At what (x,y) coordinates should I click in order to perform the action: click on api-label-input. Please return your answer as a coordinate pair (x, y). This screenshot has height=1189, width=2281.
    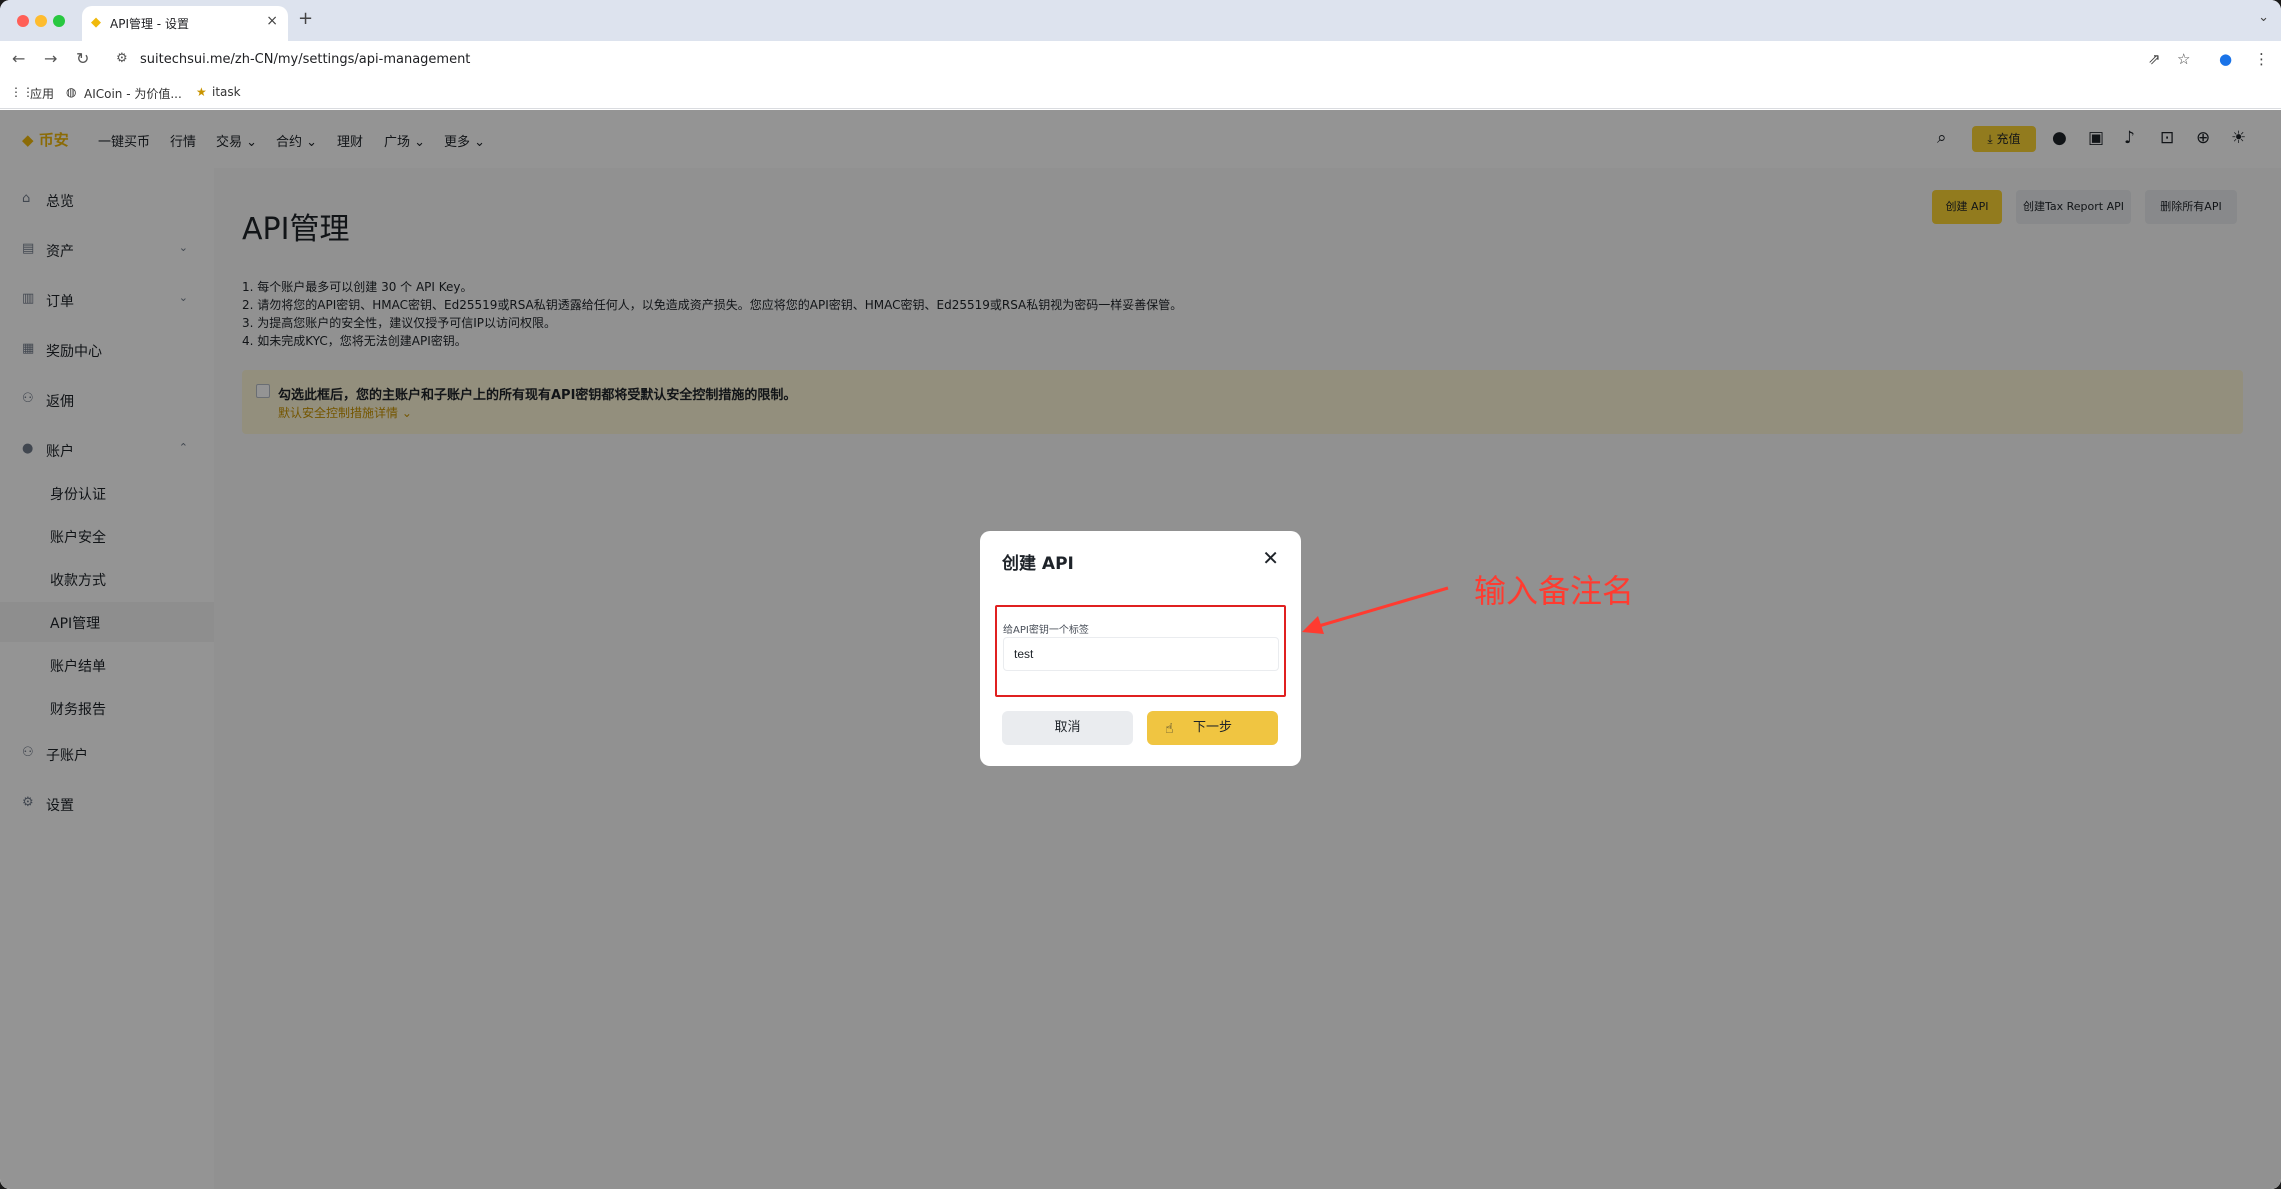
    Looking at the image, I should click on (1141, 654).